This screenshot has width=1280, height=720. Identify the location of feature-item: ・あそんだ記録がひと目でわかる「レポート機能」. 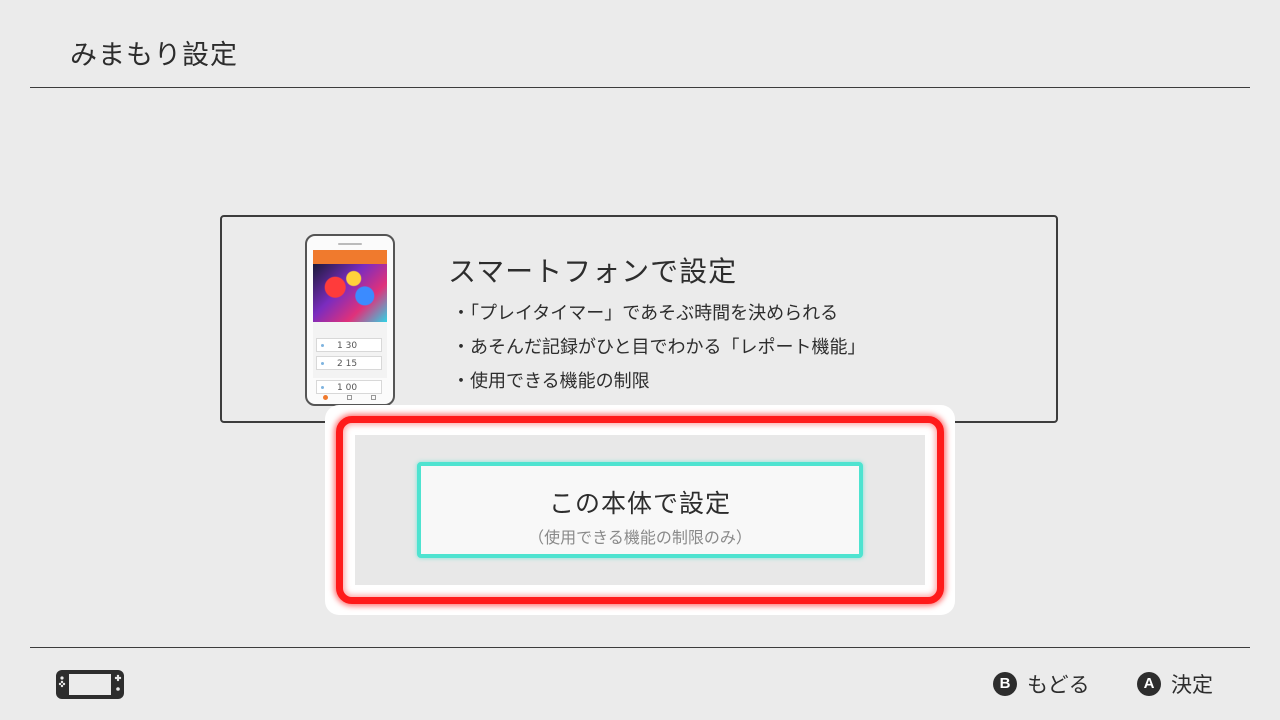
(659, 347).